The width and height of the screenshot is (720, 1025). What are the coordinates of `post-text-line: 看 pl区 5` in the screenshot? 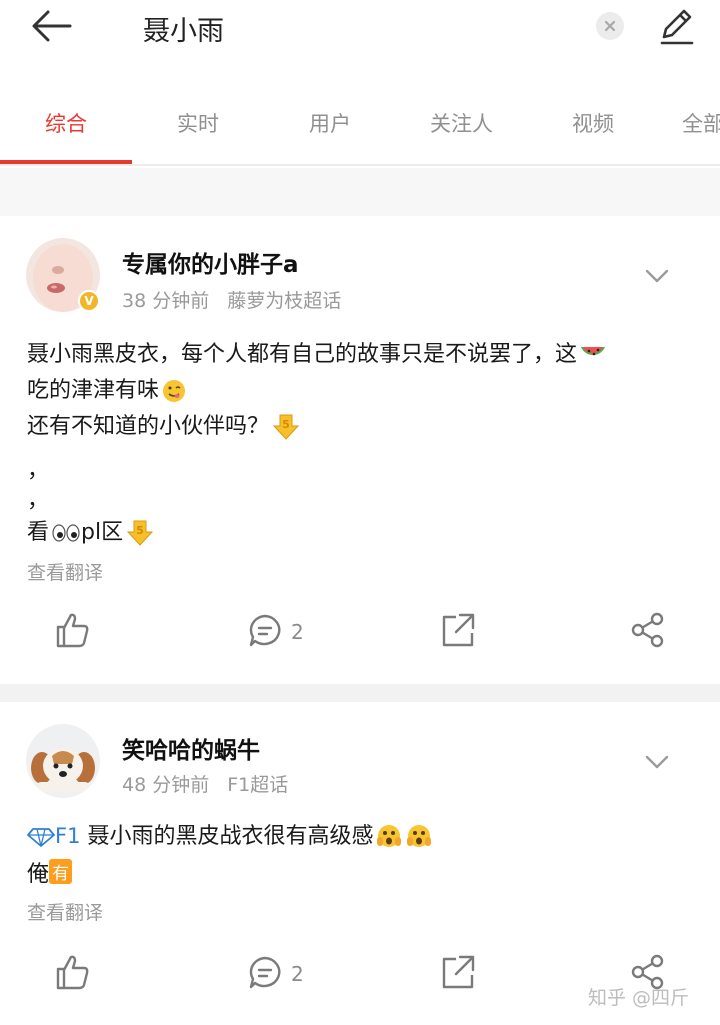 It's located at (91, 531).